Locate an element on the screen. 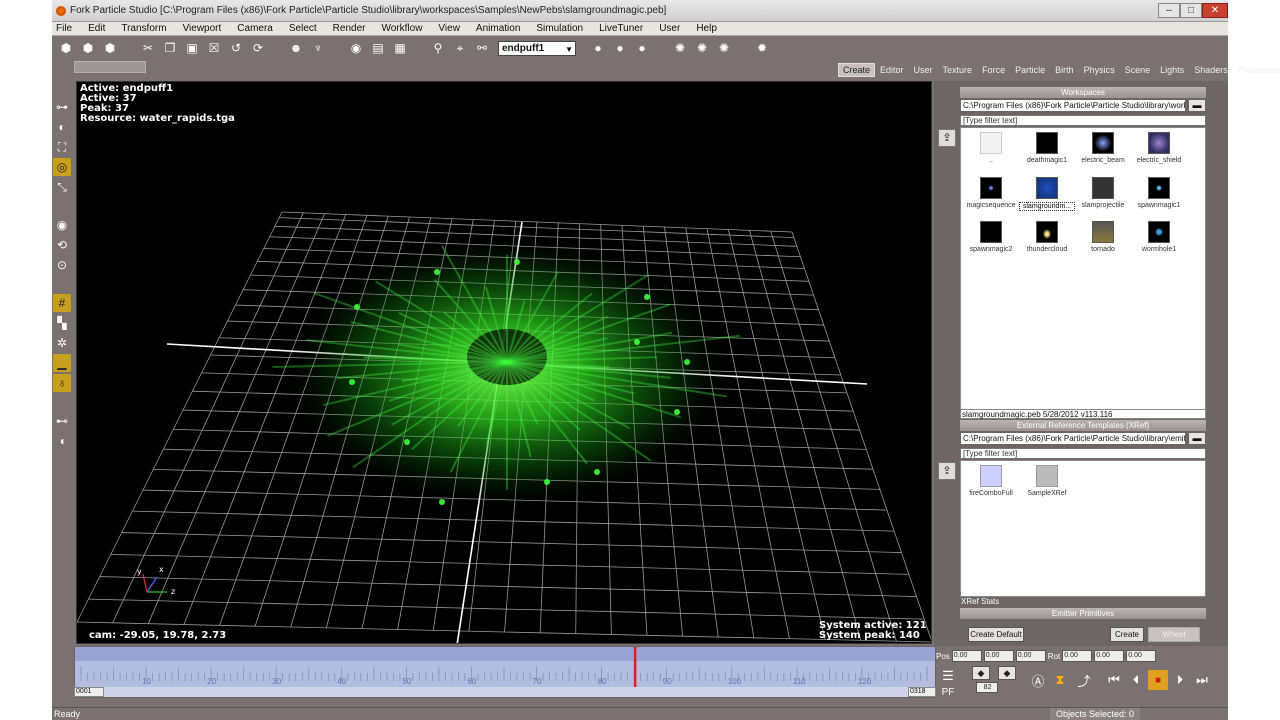  camera-view-icon: ▚ is located at coordinates (62, 323).